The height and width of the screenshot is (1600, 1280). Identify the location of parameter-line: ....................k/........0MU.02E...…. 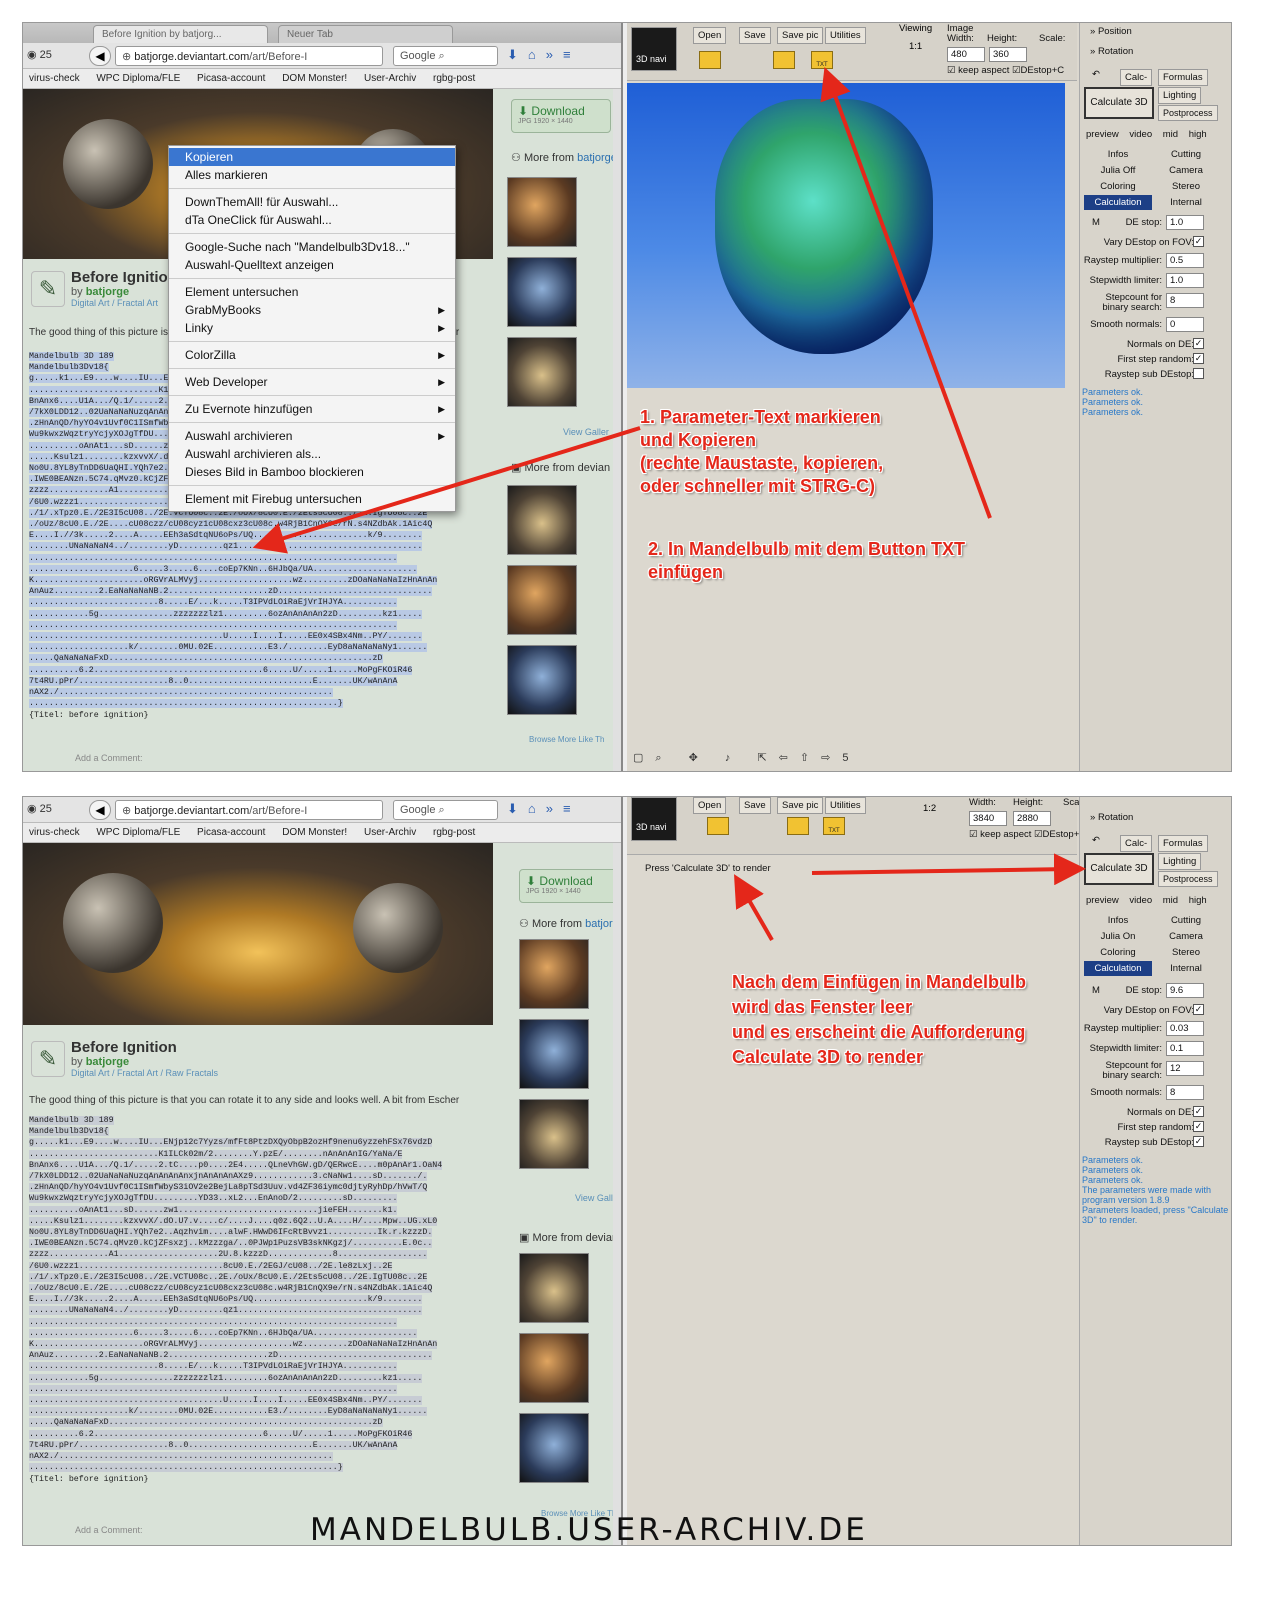
(256, 647).